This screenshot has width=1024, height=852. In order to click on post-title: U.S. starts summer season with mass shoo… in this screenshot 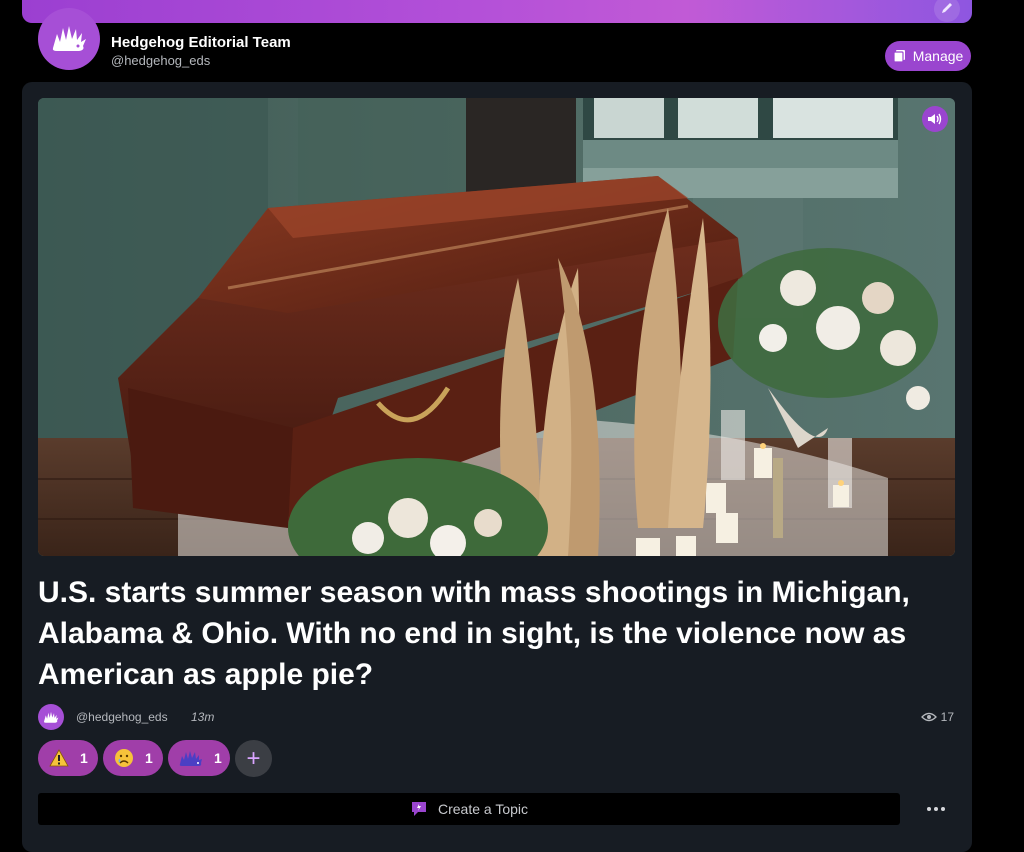, I will do `click(488, 633)`.